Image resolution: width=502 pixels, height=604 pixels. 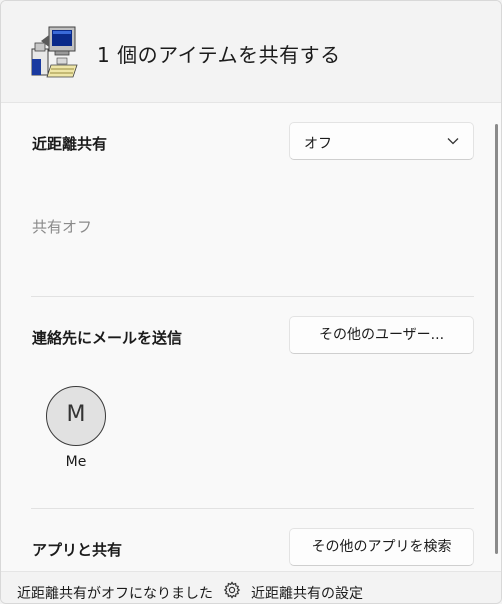 What do you see at coordinates (62, 227) in the screenshot?
I see `nearby-share-status: 共有オフ` at bounding box center [62, 227].